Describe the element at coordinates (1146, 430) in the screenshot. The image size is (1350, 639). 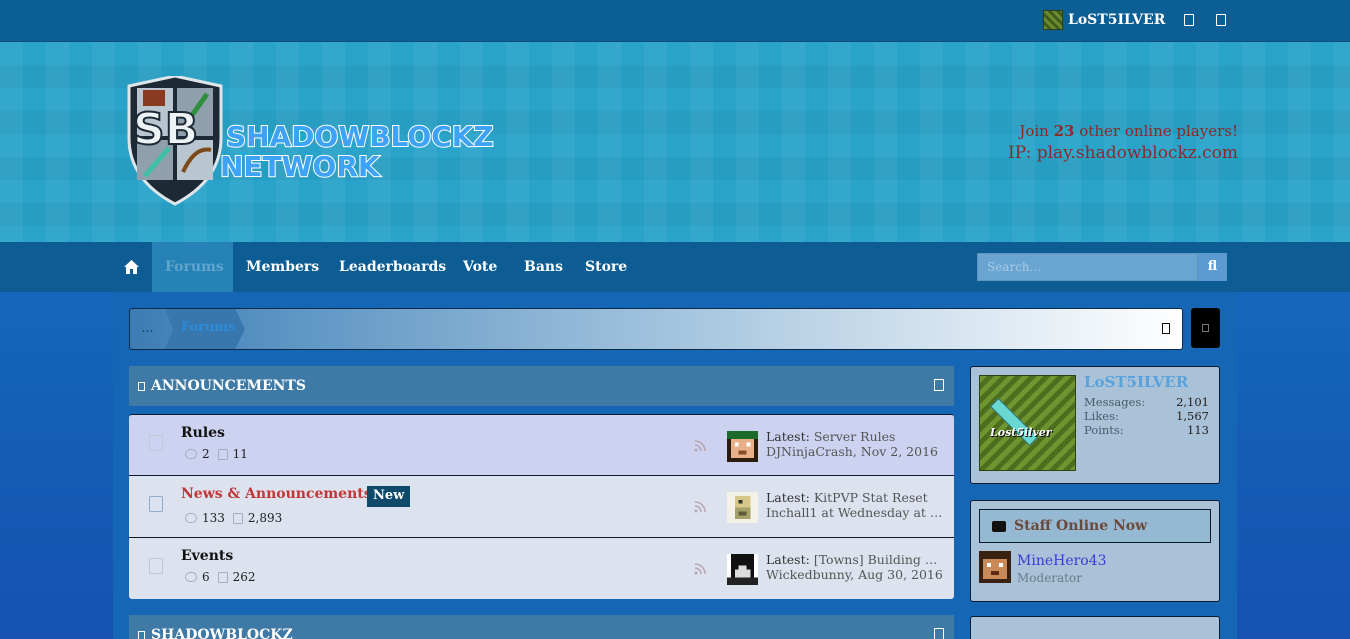
I see `stat-row-points: Points: 113` at that location.